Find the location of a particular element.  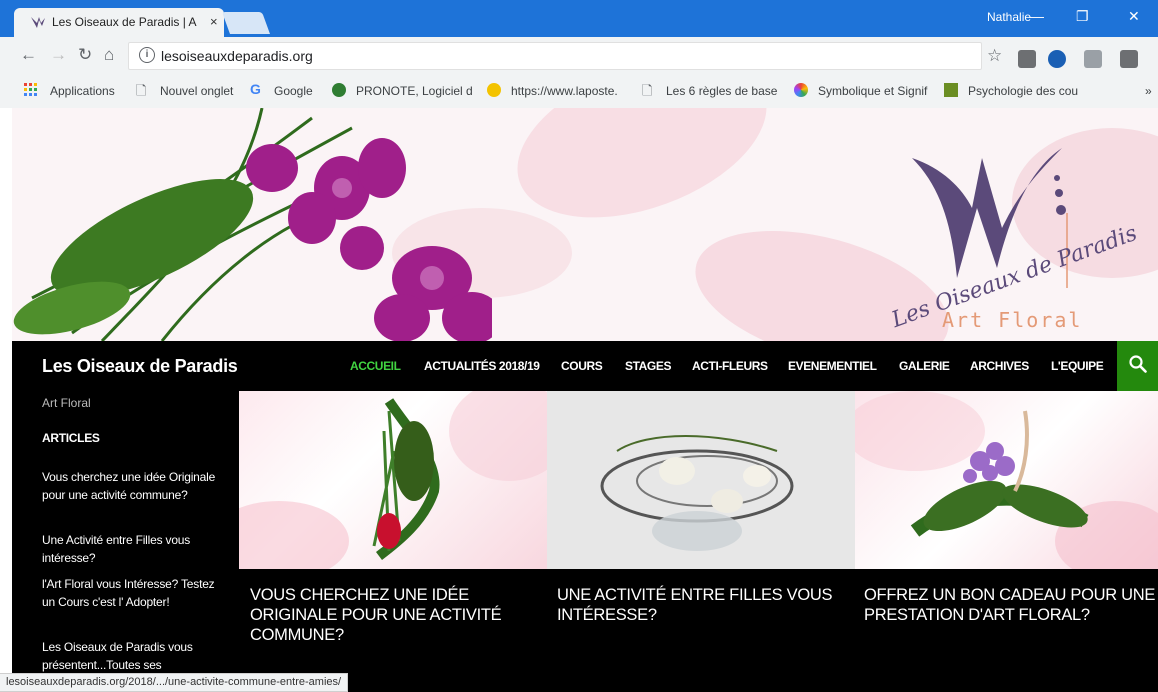

new-tab-button is located at coordinates (246, 23).